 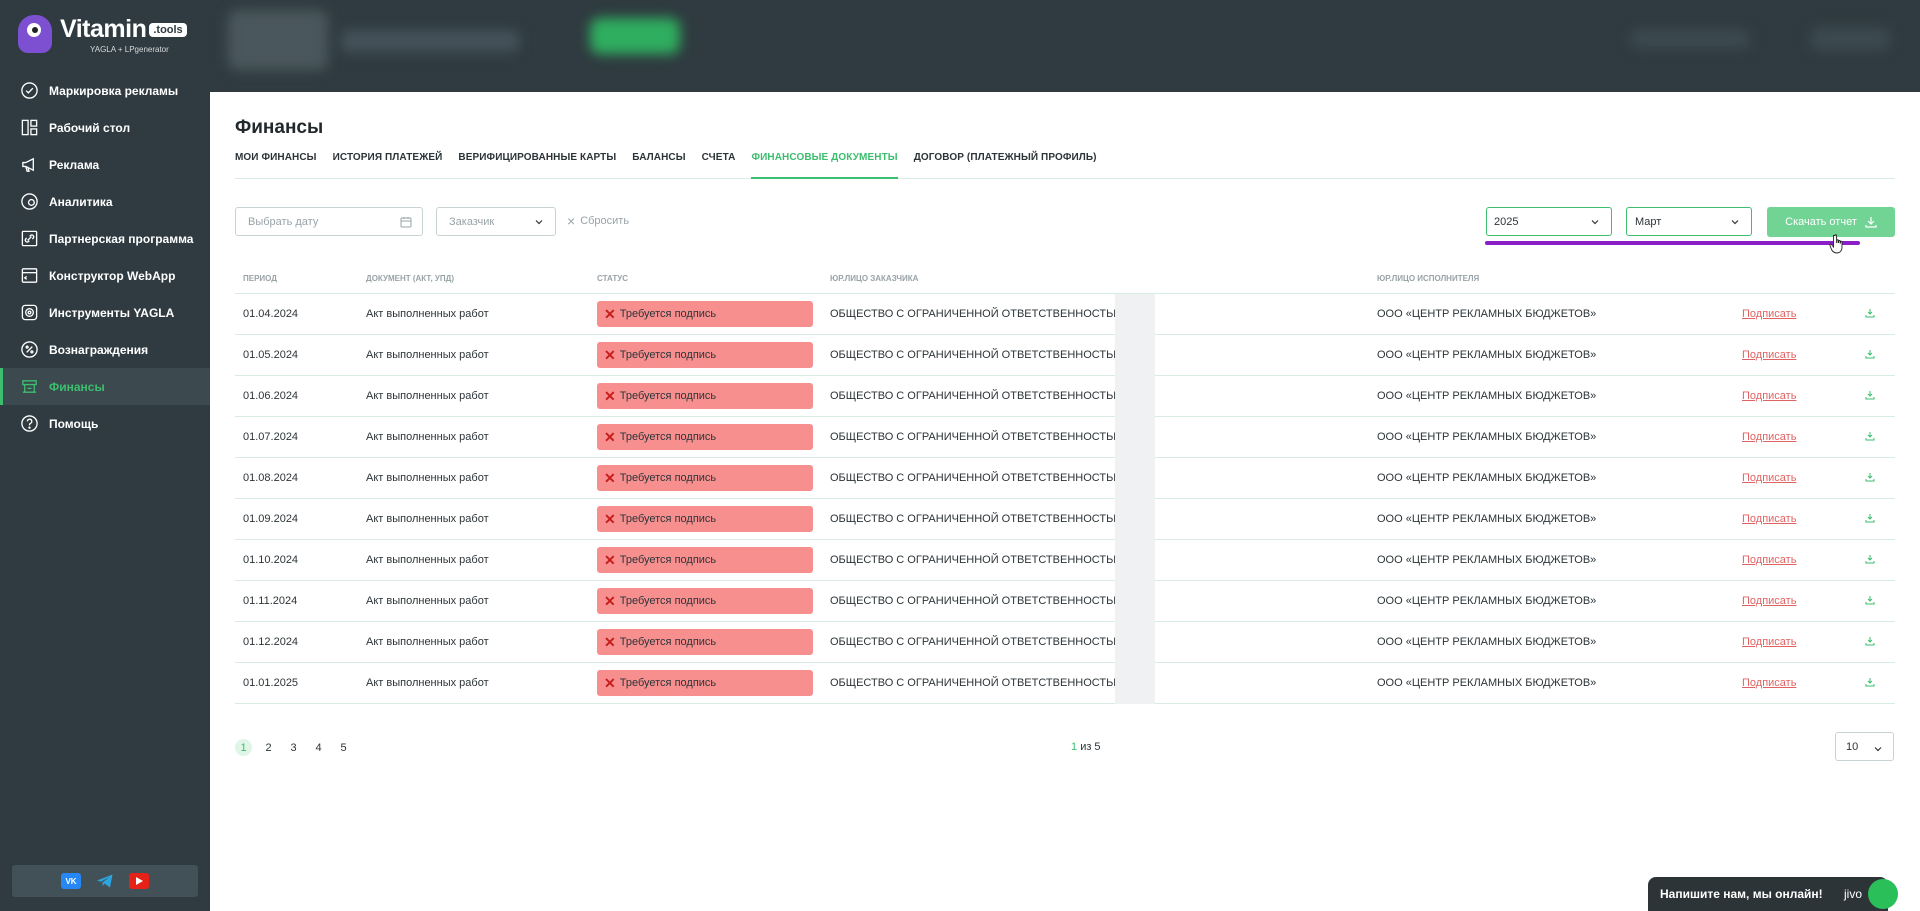 I want to click on chevron-down-icon, so click(x=1735, y=222).